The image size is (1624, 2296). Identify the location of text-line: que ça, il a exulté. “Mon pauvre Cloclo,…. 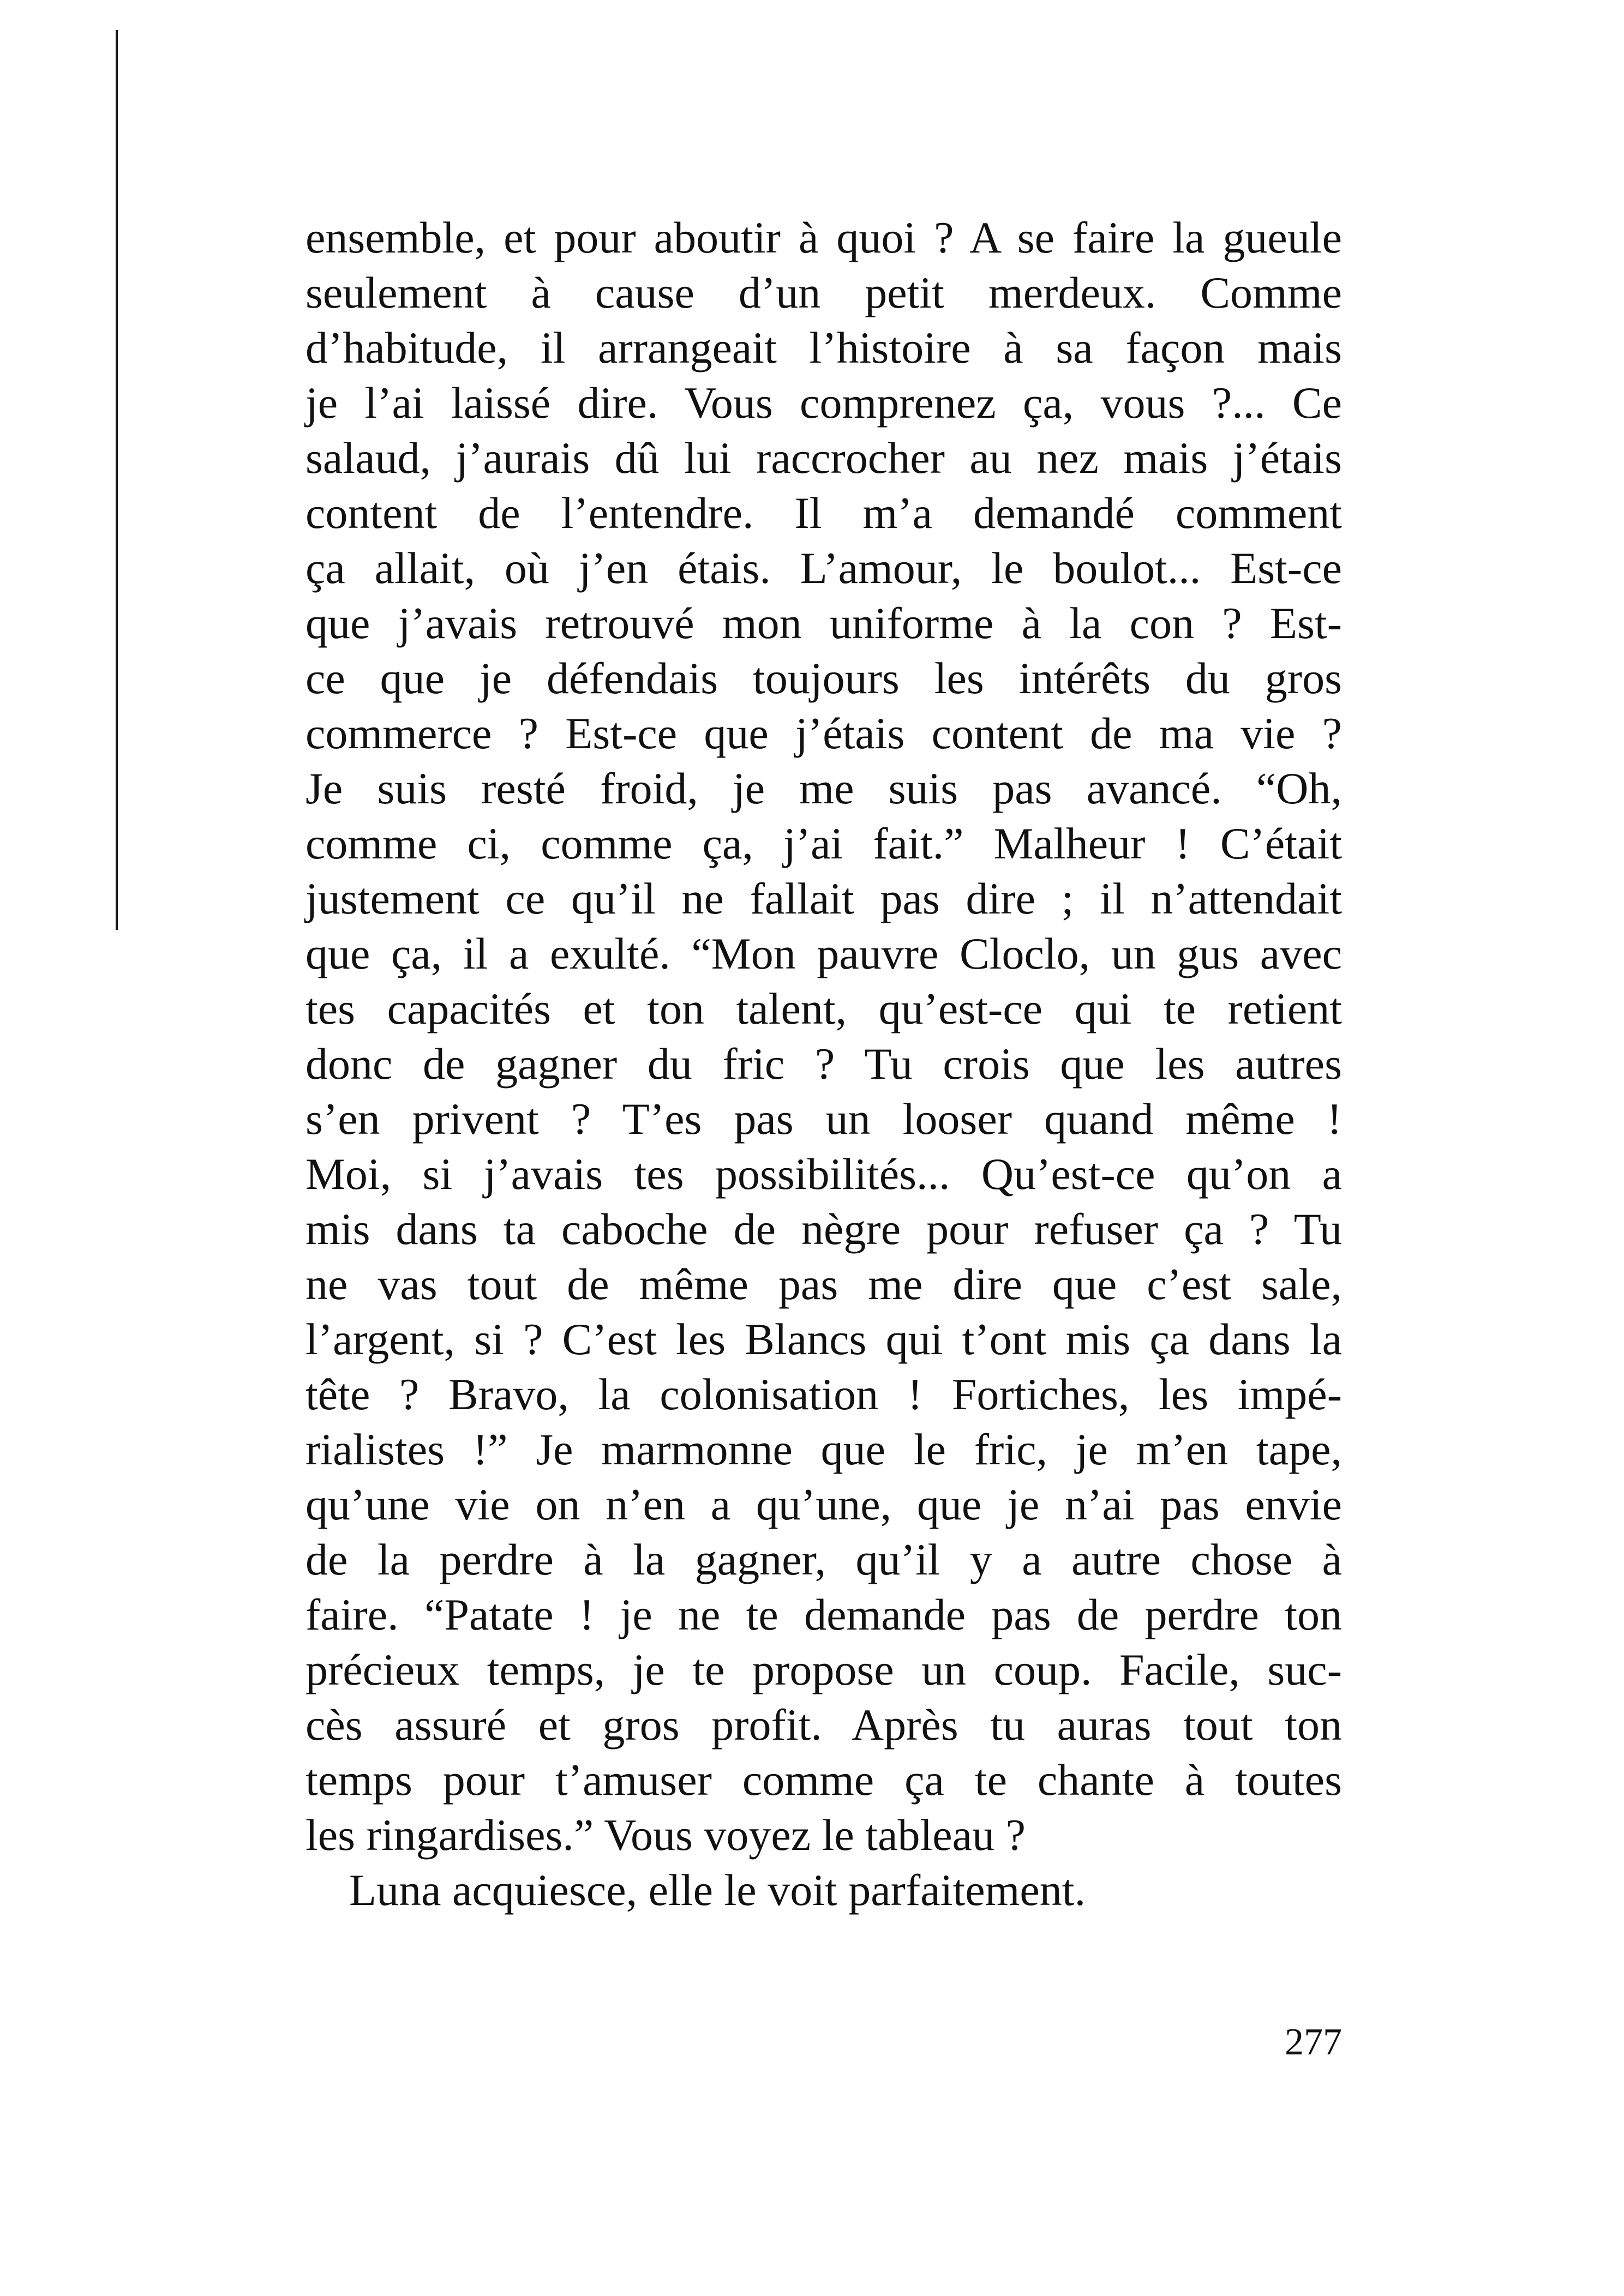
(823, 953).